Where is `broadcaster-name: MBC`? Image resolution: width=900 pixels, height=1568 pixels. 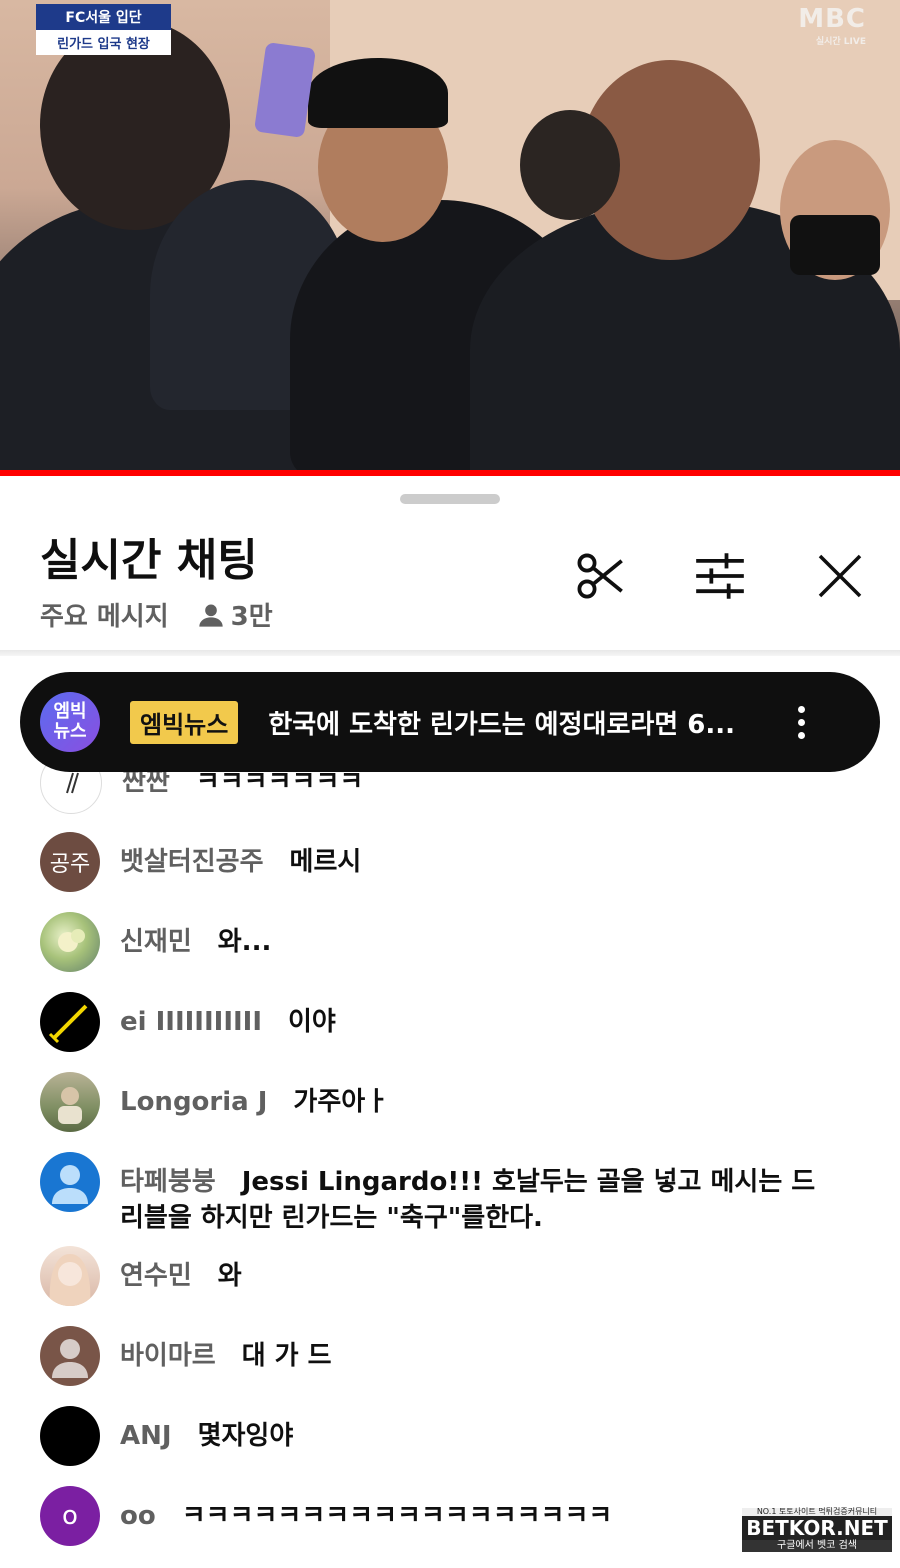 broadcaster-name: MBC is located at coordinates (832, 19).